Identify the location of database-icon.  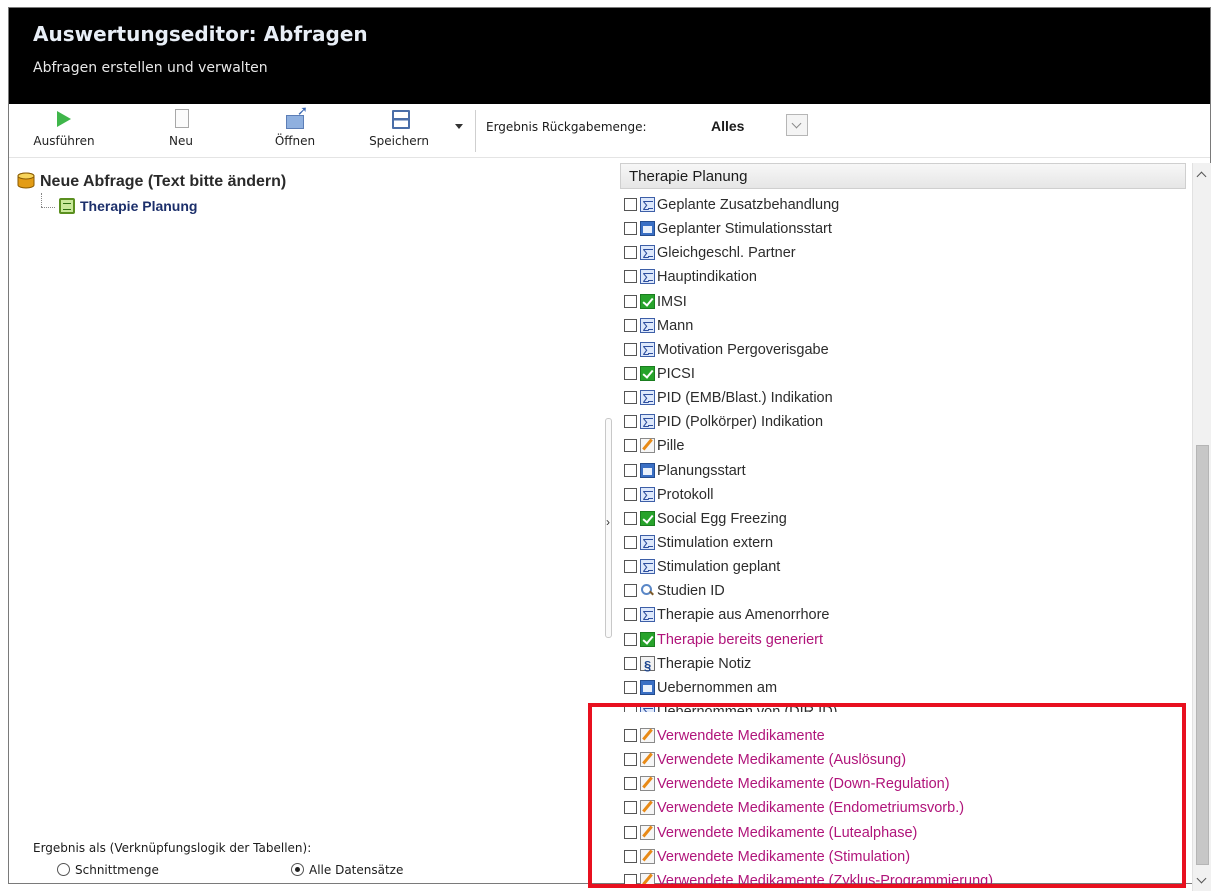
(26, 180).